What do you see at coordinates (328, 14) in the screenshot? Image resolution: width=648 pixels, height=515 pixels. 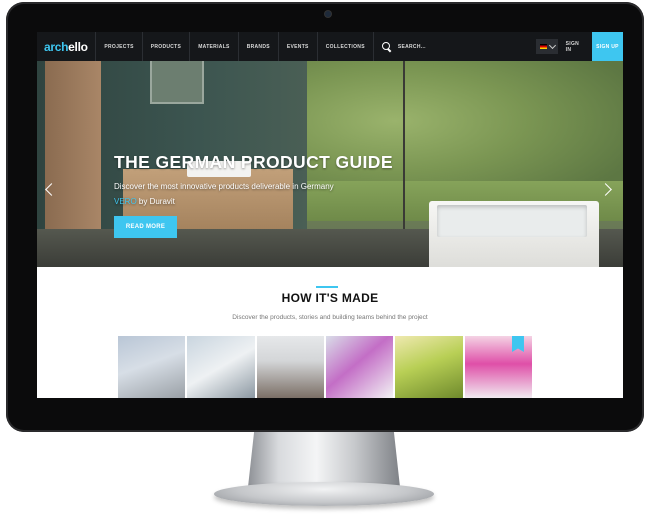 I see `camera-icon` at bounding box center [328, 14].